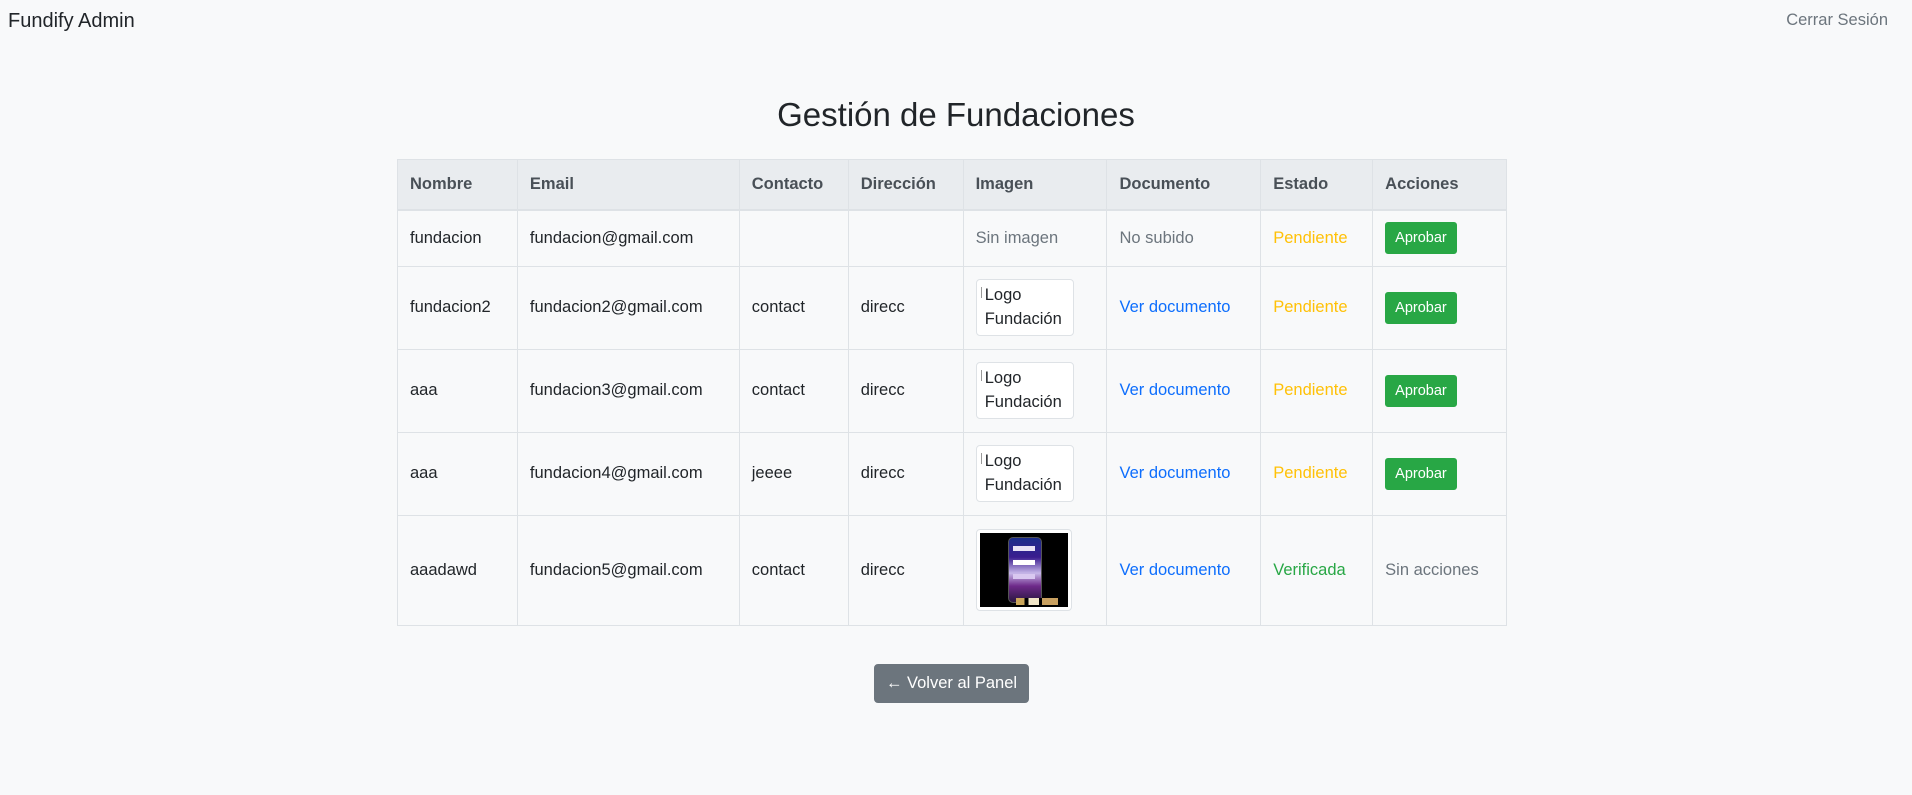 The width and height of the screenshot is (1912, 795). I want to click on cell-email: fundacion@gmail.com, so click(628, 238).